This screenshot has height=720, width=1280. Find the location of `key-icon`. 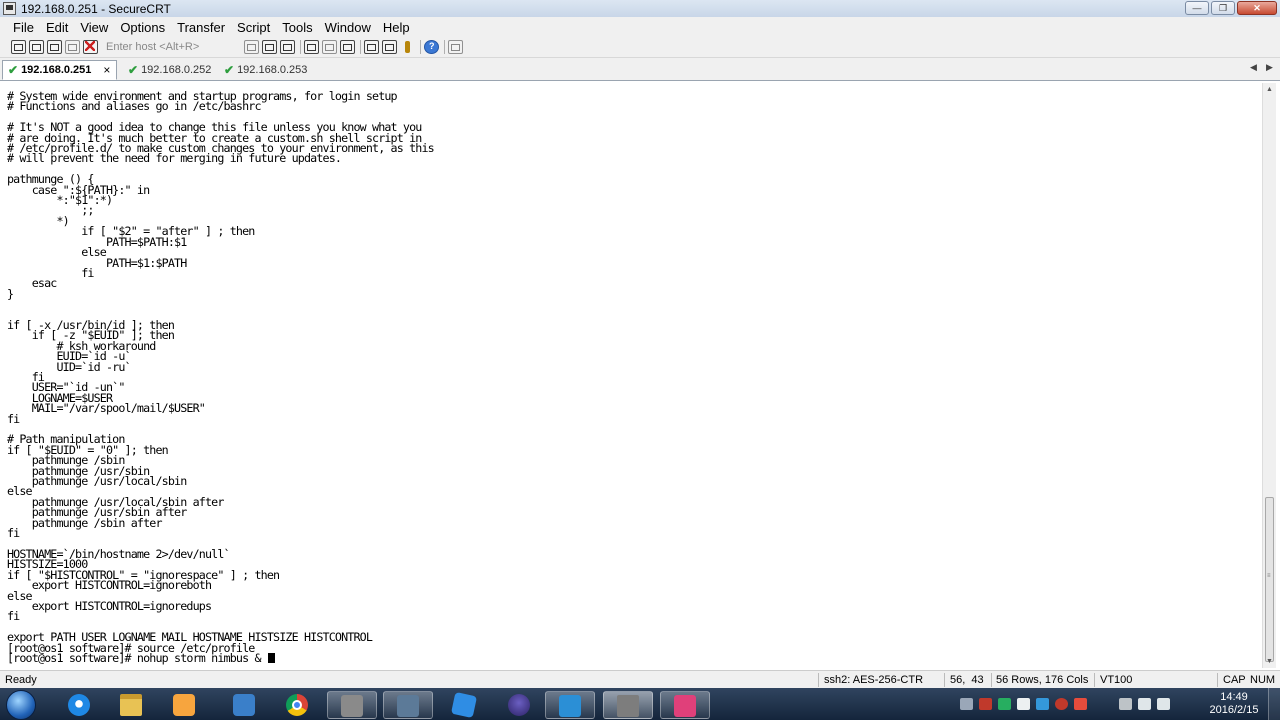

key-icon is located at coordinates (407, 47).